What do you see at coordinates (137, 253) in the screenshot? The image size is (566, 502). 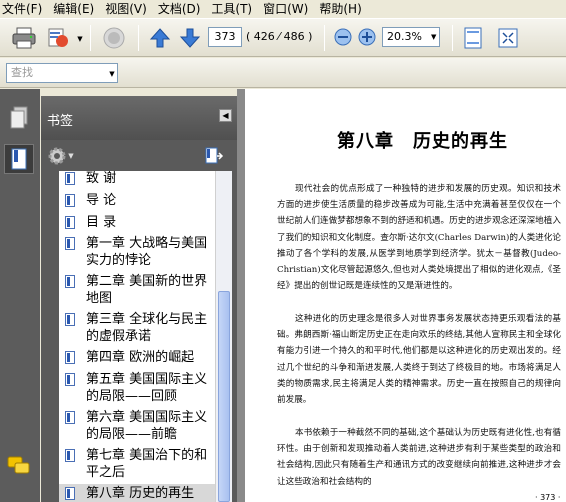 I see `bookmark-item: 第一章 大战略与美国实力的悖论` at bounding box center [137, 253].